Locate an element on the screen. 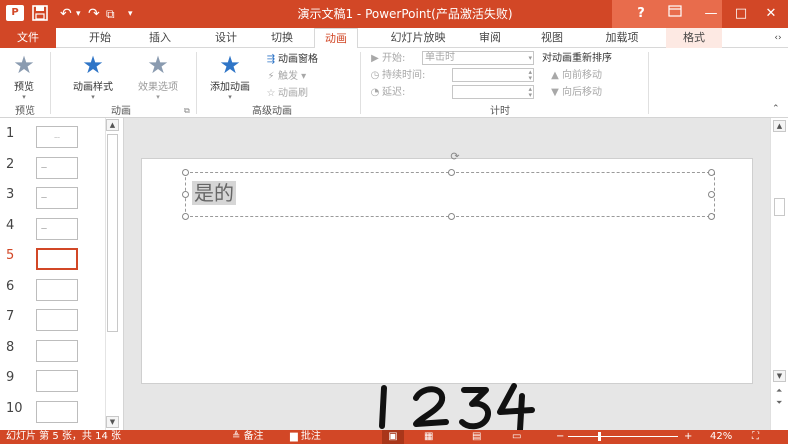 This screenshot has width=788, height=444. restore-button: □ is located at coordinates (741, 14).